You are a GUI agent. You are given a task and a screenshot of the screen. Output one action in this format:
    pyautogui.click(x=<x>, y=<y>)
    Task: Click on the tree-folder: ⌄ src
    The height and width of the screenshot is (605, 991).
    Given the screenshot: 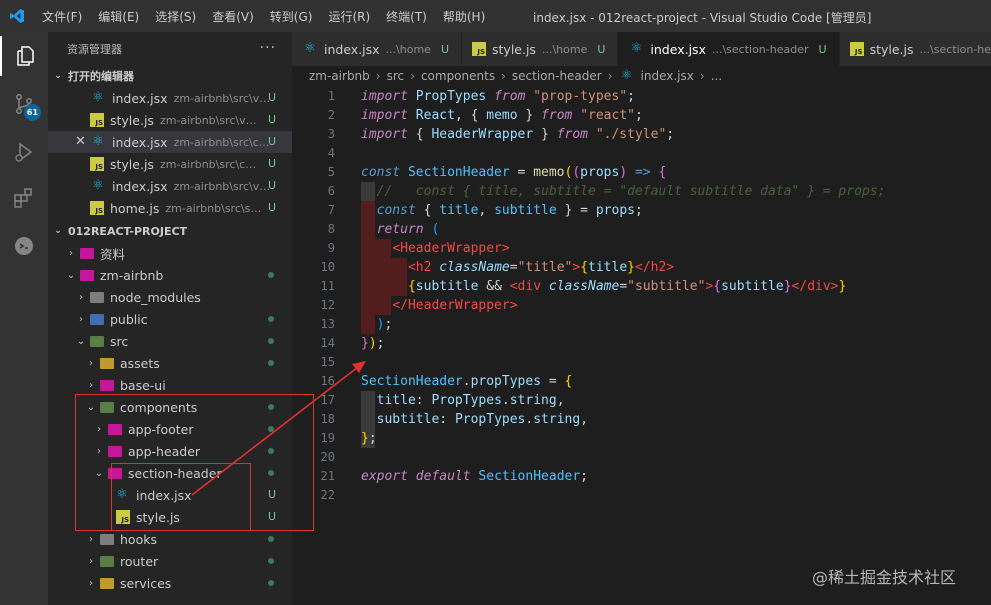 What is the action you would take?
    pyautogui.click(x=170, y=341)
    